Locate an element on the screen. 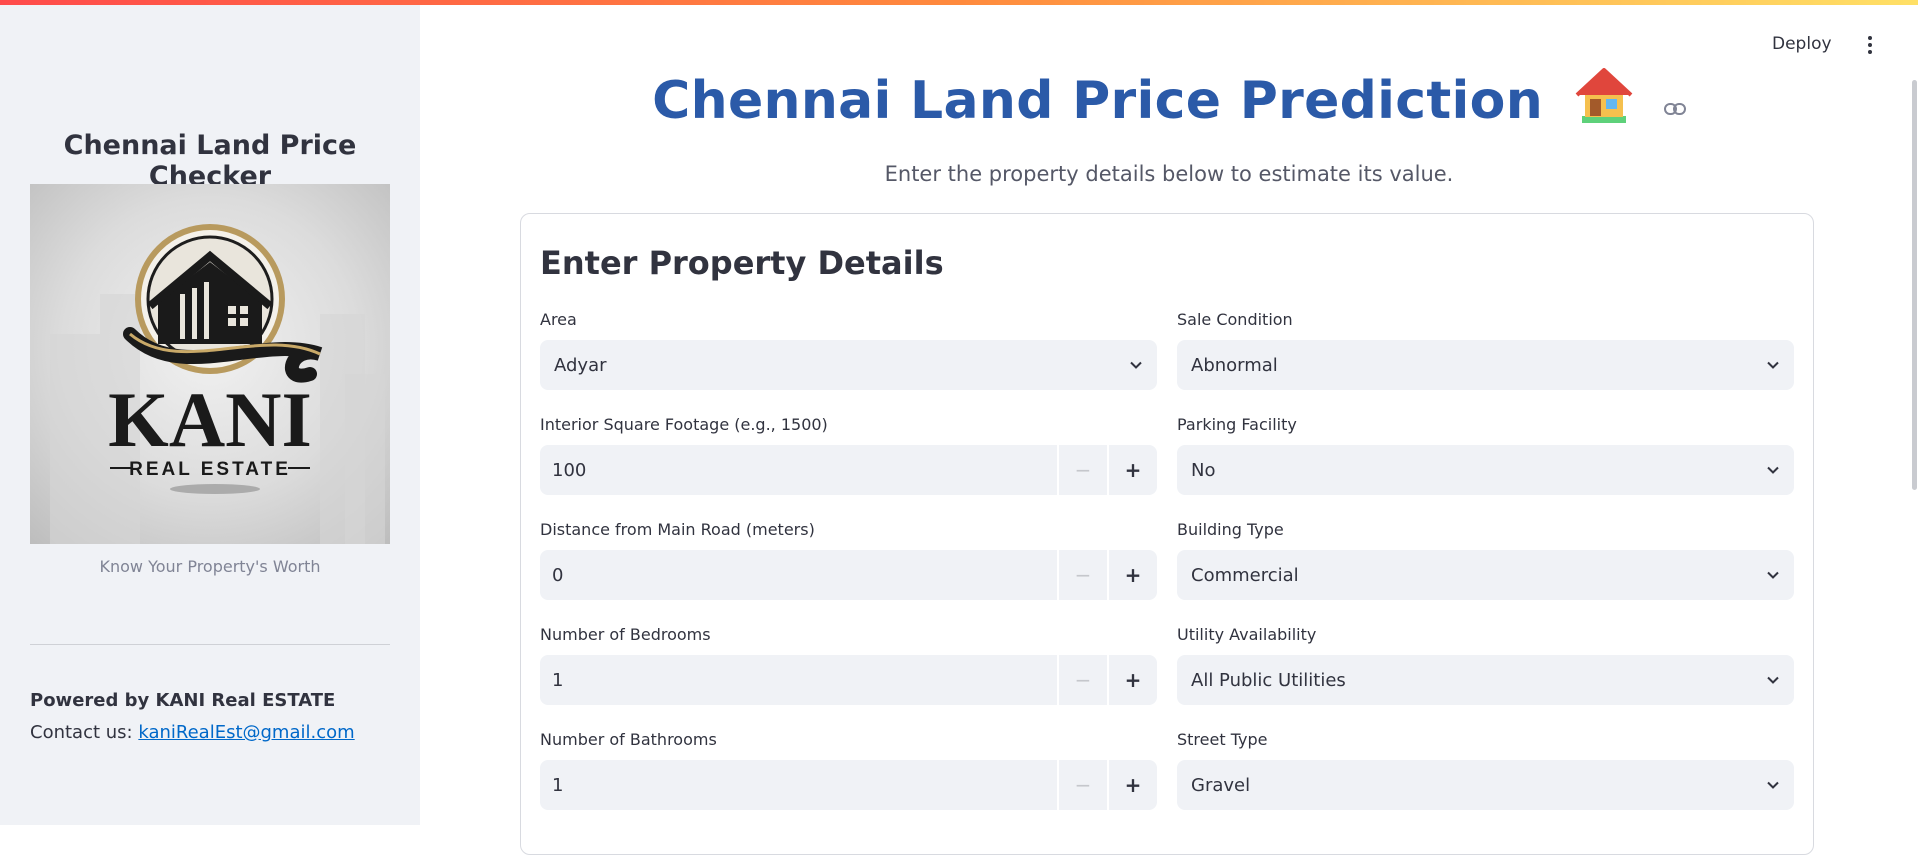 The width and height of the screenshot is (1918, 855). powered-by-text: Powered by KANI Real ESTATE is located at coordinates (183, 700).